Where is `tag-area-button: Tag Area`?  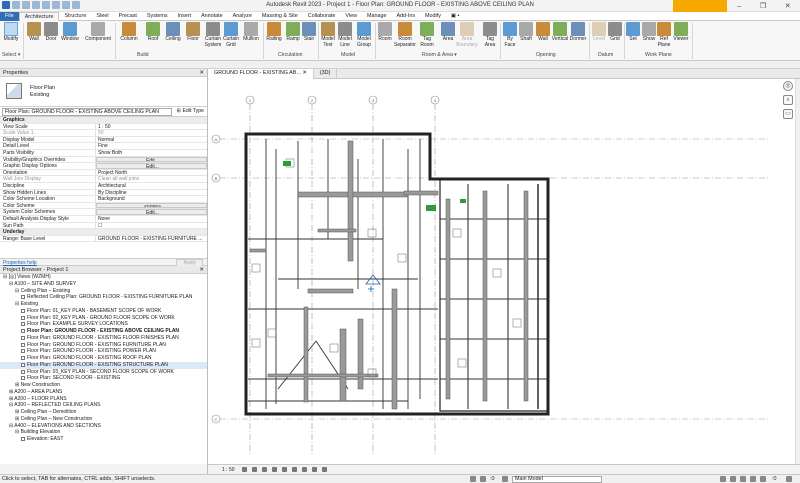 tag-area-button: Tag Area is located at coordinates (490, 35).